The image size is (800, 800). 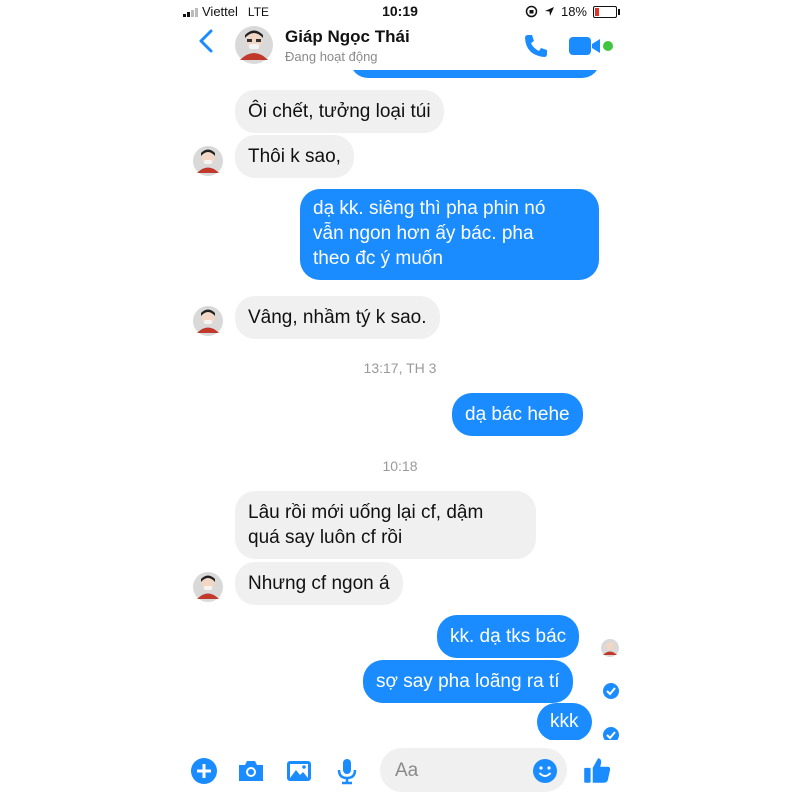 What do you see at coordinates (610, 648) in the screenshot?
I see `seen-avatar` at bounding box center [610, 648].